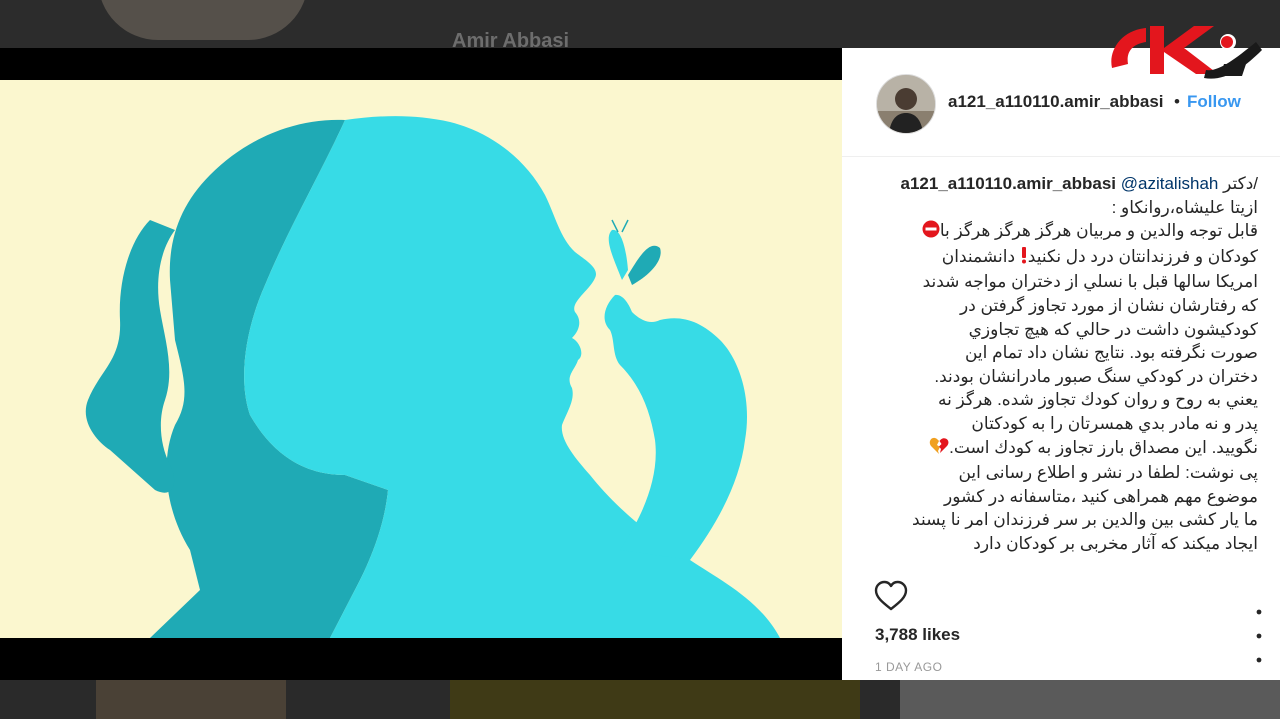  What do you see at coordinates (939, 449) in the screenshot?
I see `broken-heart-emoji` at bounding box center [939, 449].